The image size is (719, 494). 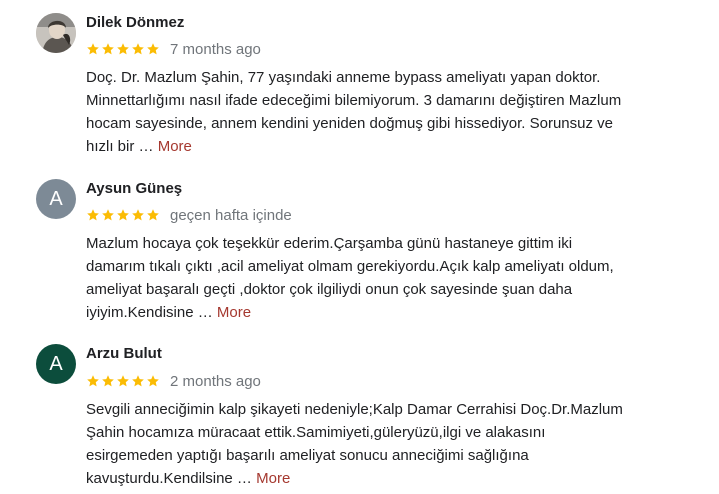 I want to click on review-text-line: kavuşturdu.Kendilsine … More, so click(x=386, y=478).